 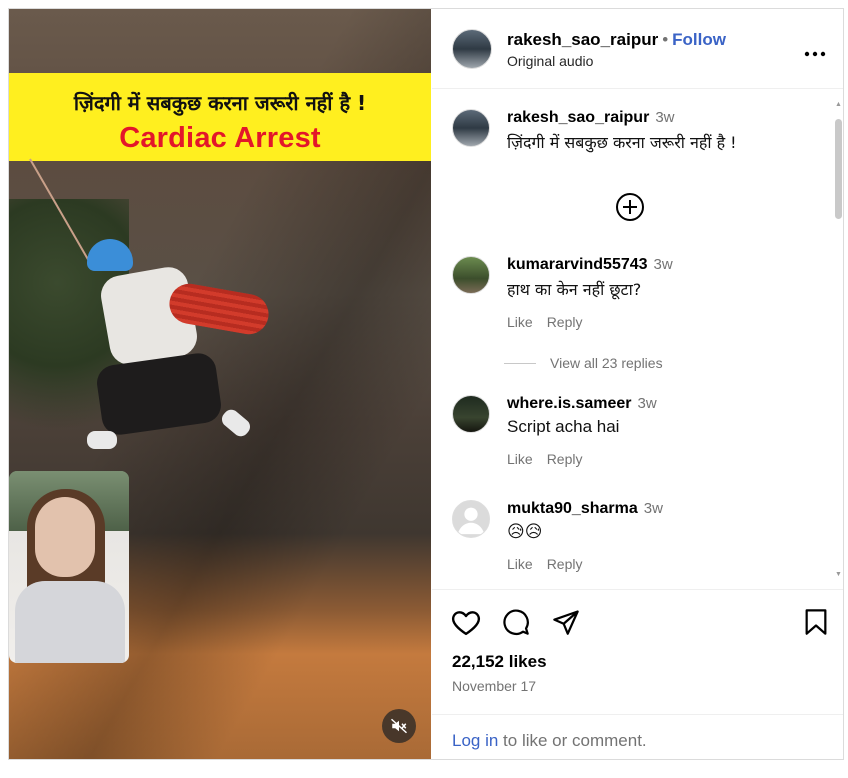 I want to click on picture-in-picture-selfie, so click(x=69, y=567).